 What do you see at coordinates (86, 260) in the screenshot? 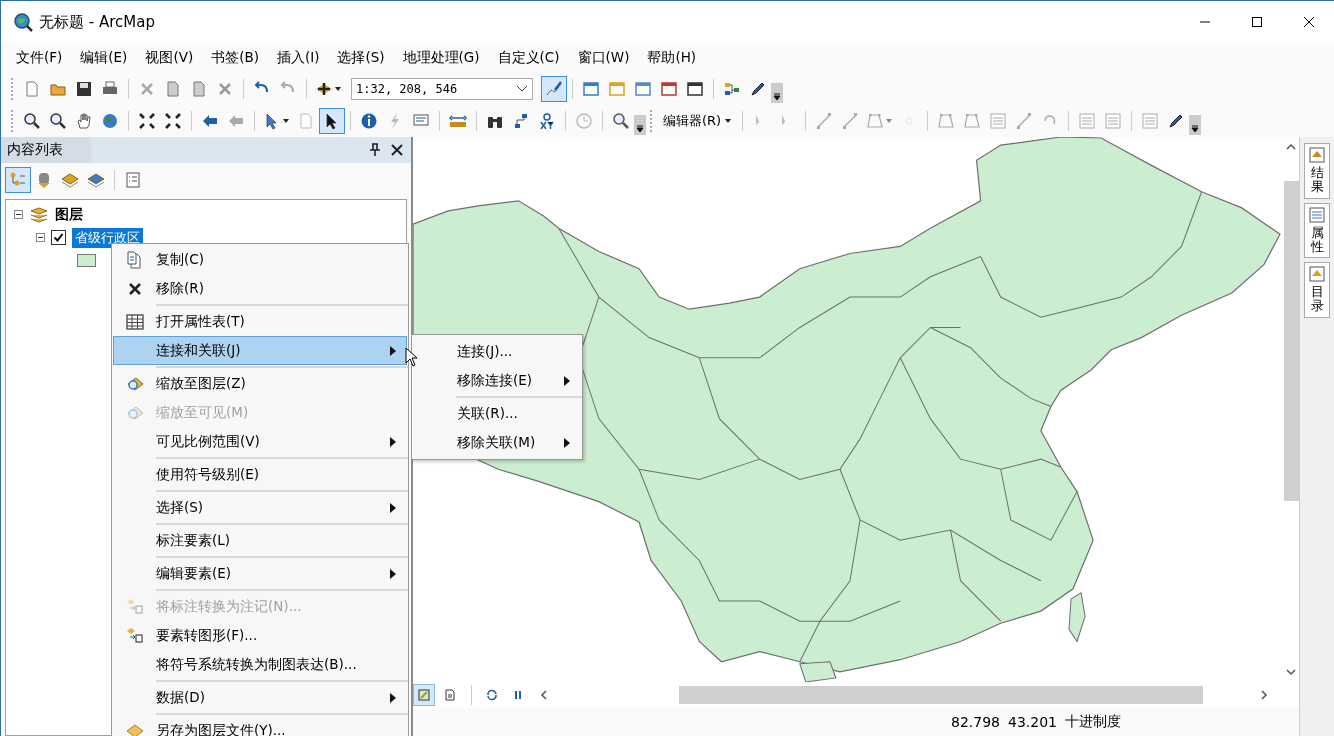
I see `legend-swatch` at bounding box center [86, 260].